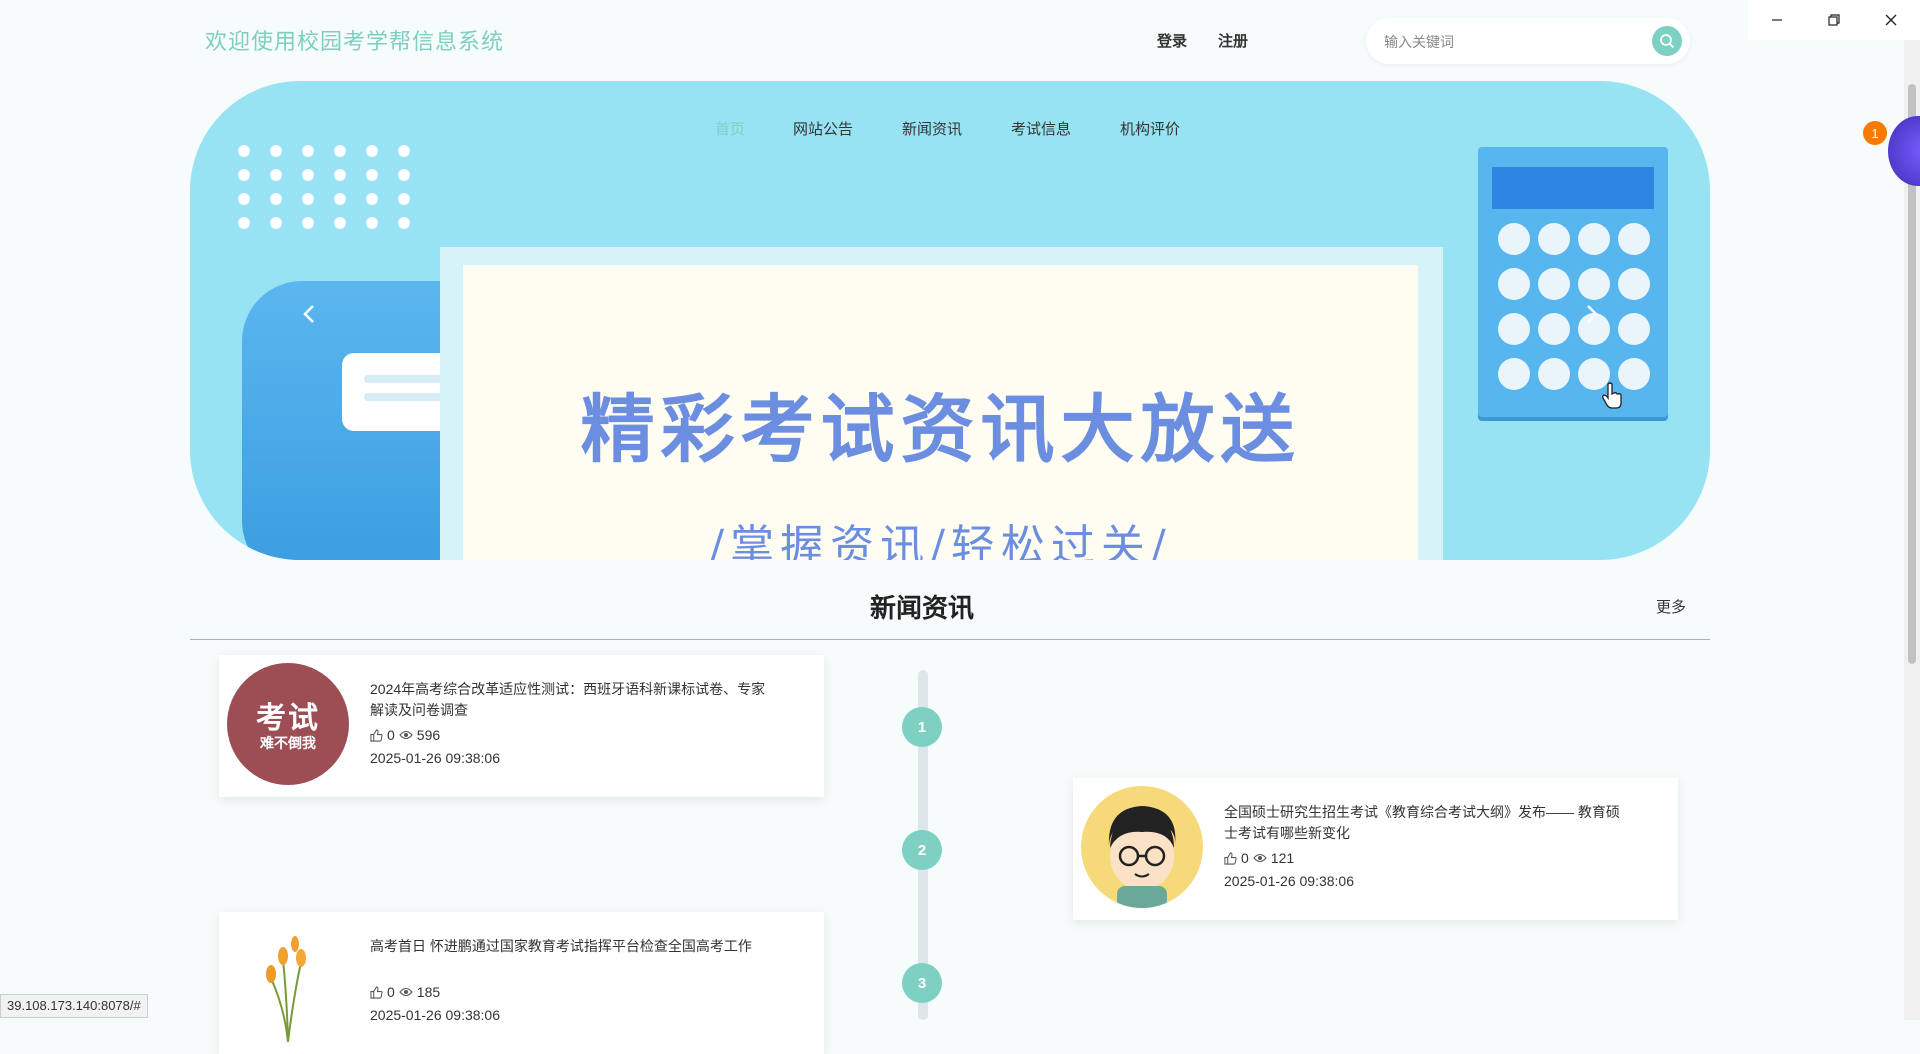  I want to click on news-title: 2024年高考综合改革适应性测试：西班牙语科新课标试卷、专家解读及问卷调查, so click(570, 700).